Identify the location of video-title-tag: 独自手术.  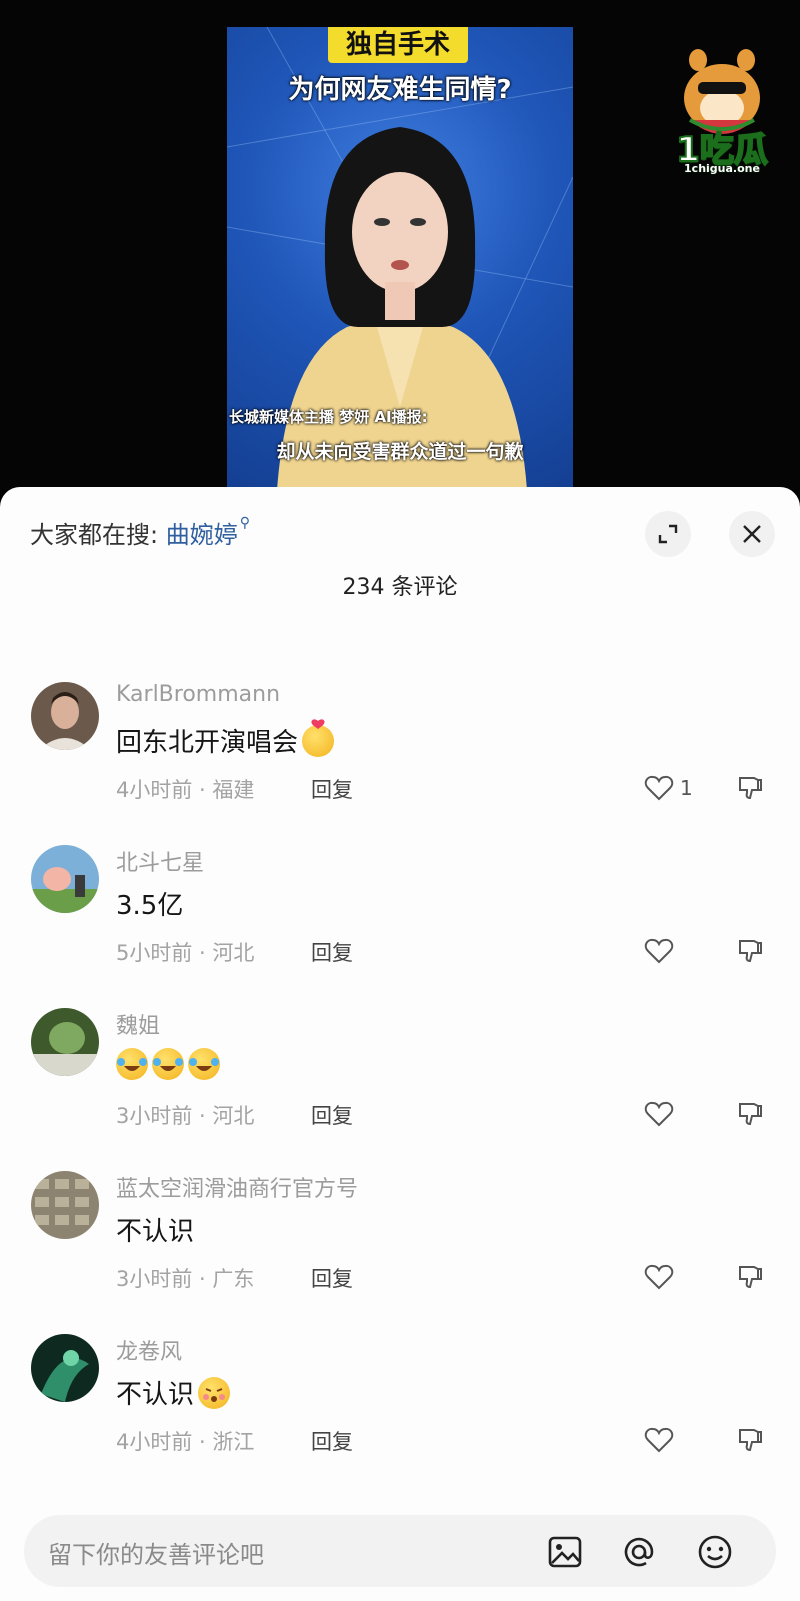
(398, 45).